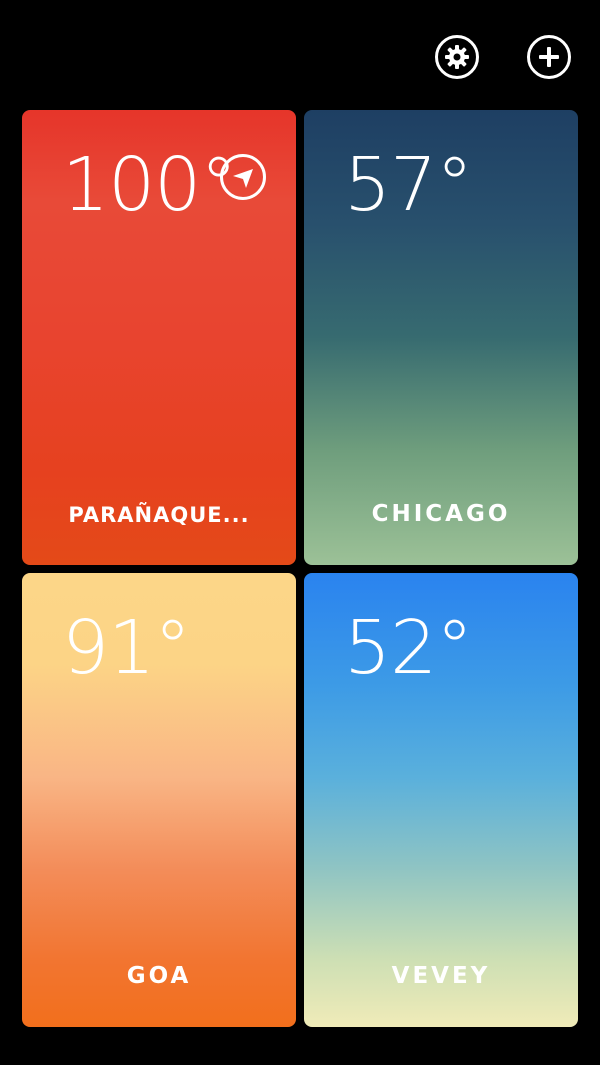  Describe the element at coordinates (441, 514) in the screenshot. I see `city-name: CHICAGO` at that location.